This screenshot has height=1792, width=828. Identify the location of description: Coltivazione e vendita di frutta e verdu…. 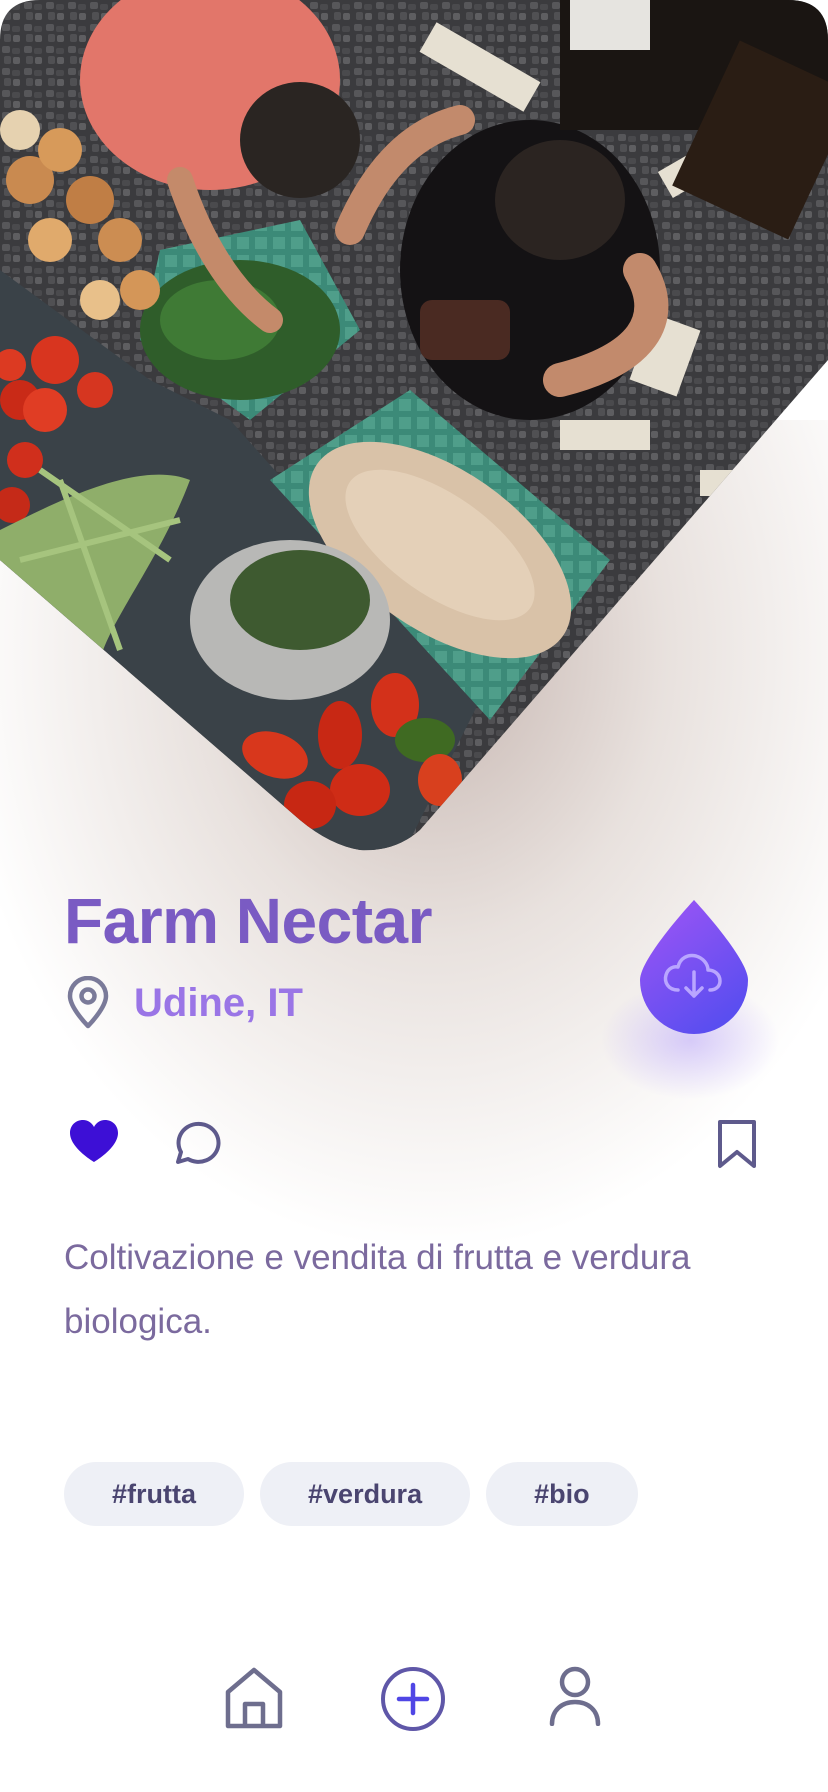
(377, 1289).